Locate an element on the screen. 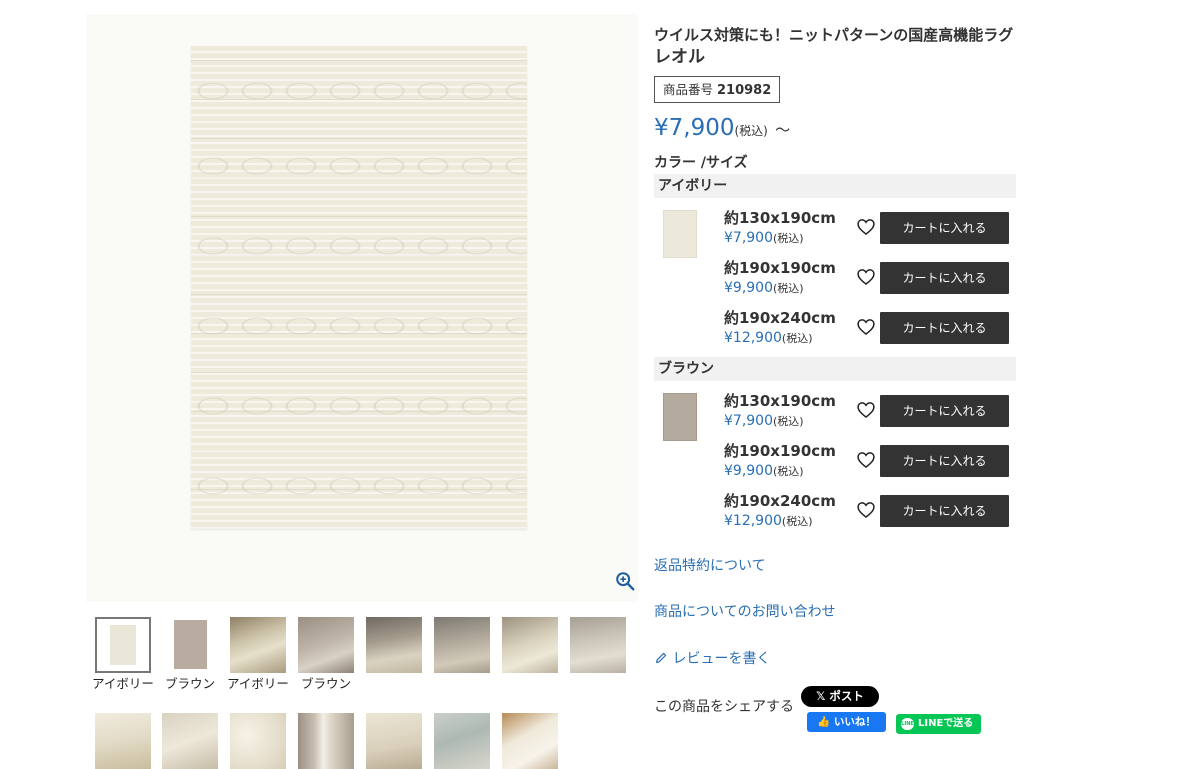  thumbnail-ivory is located at coordinates (123, 645).